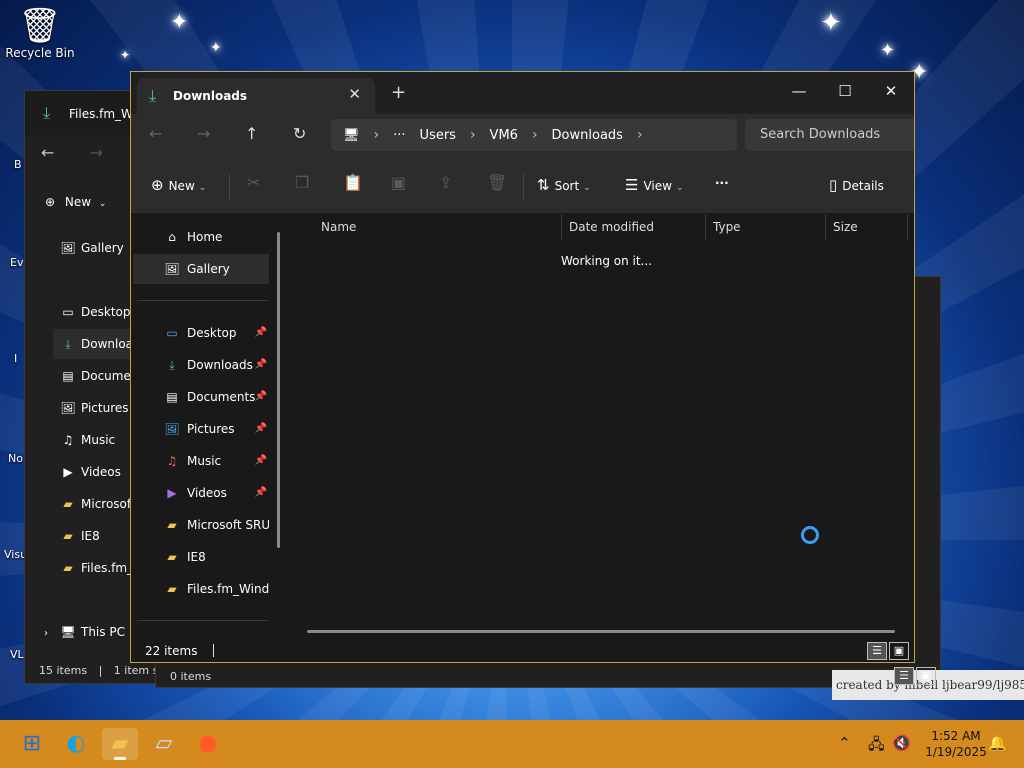 Image resolution: width=1024 pixels, height=768 pixels. What do you see at coordinates (278, 390) in the screenshot?
I see `nav-scrollbar` at bounding box center [278, 390].